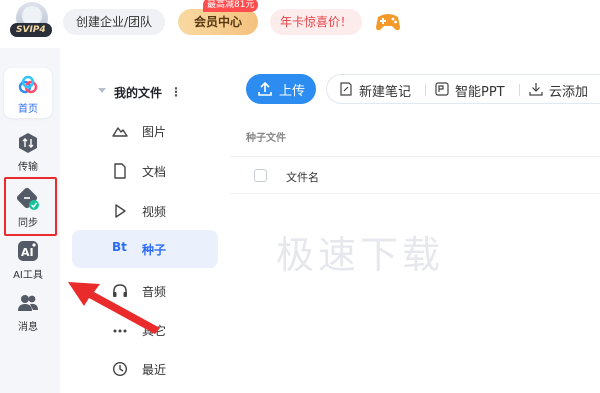 The width and height of the screenshot is (600, 393). I want to click on category-item-recent: 最近, so click(145, 369).